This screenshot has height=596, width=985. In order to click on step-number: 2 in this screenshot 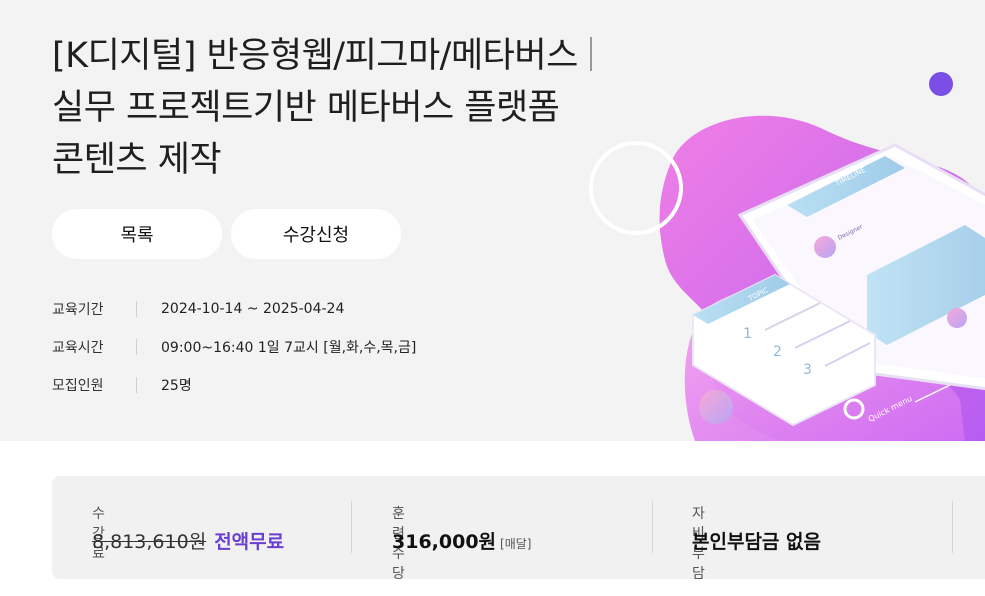, I will do `click(777, 352)`.